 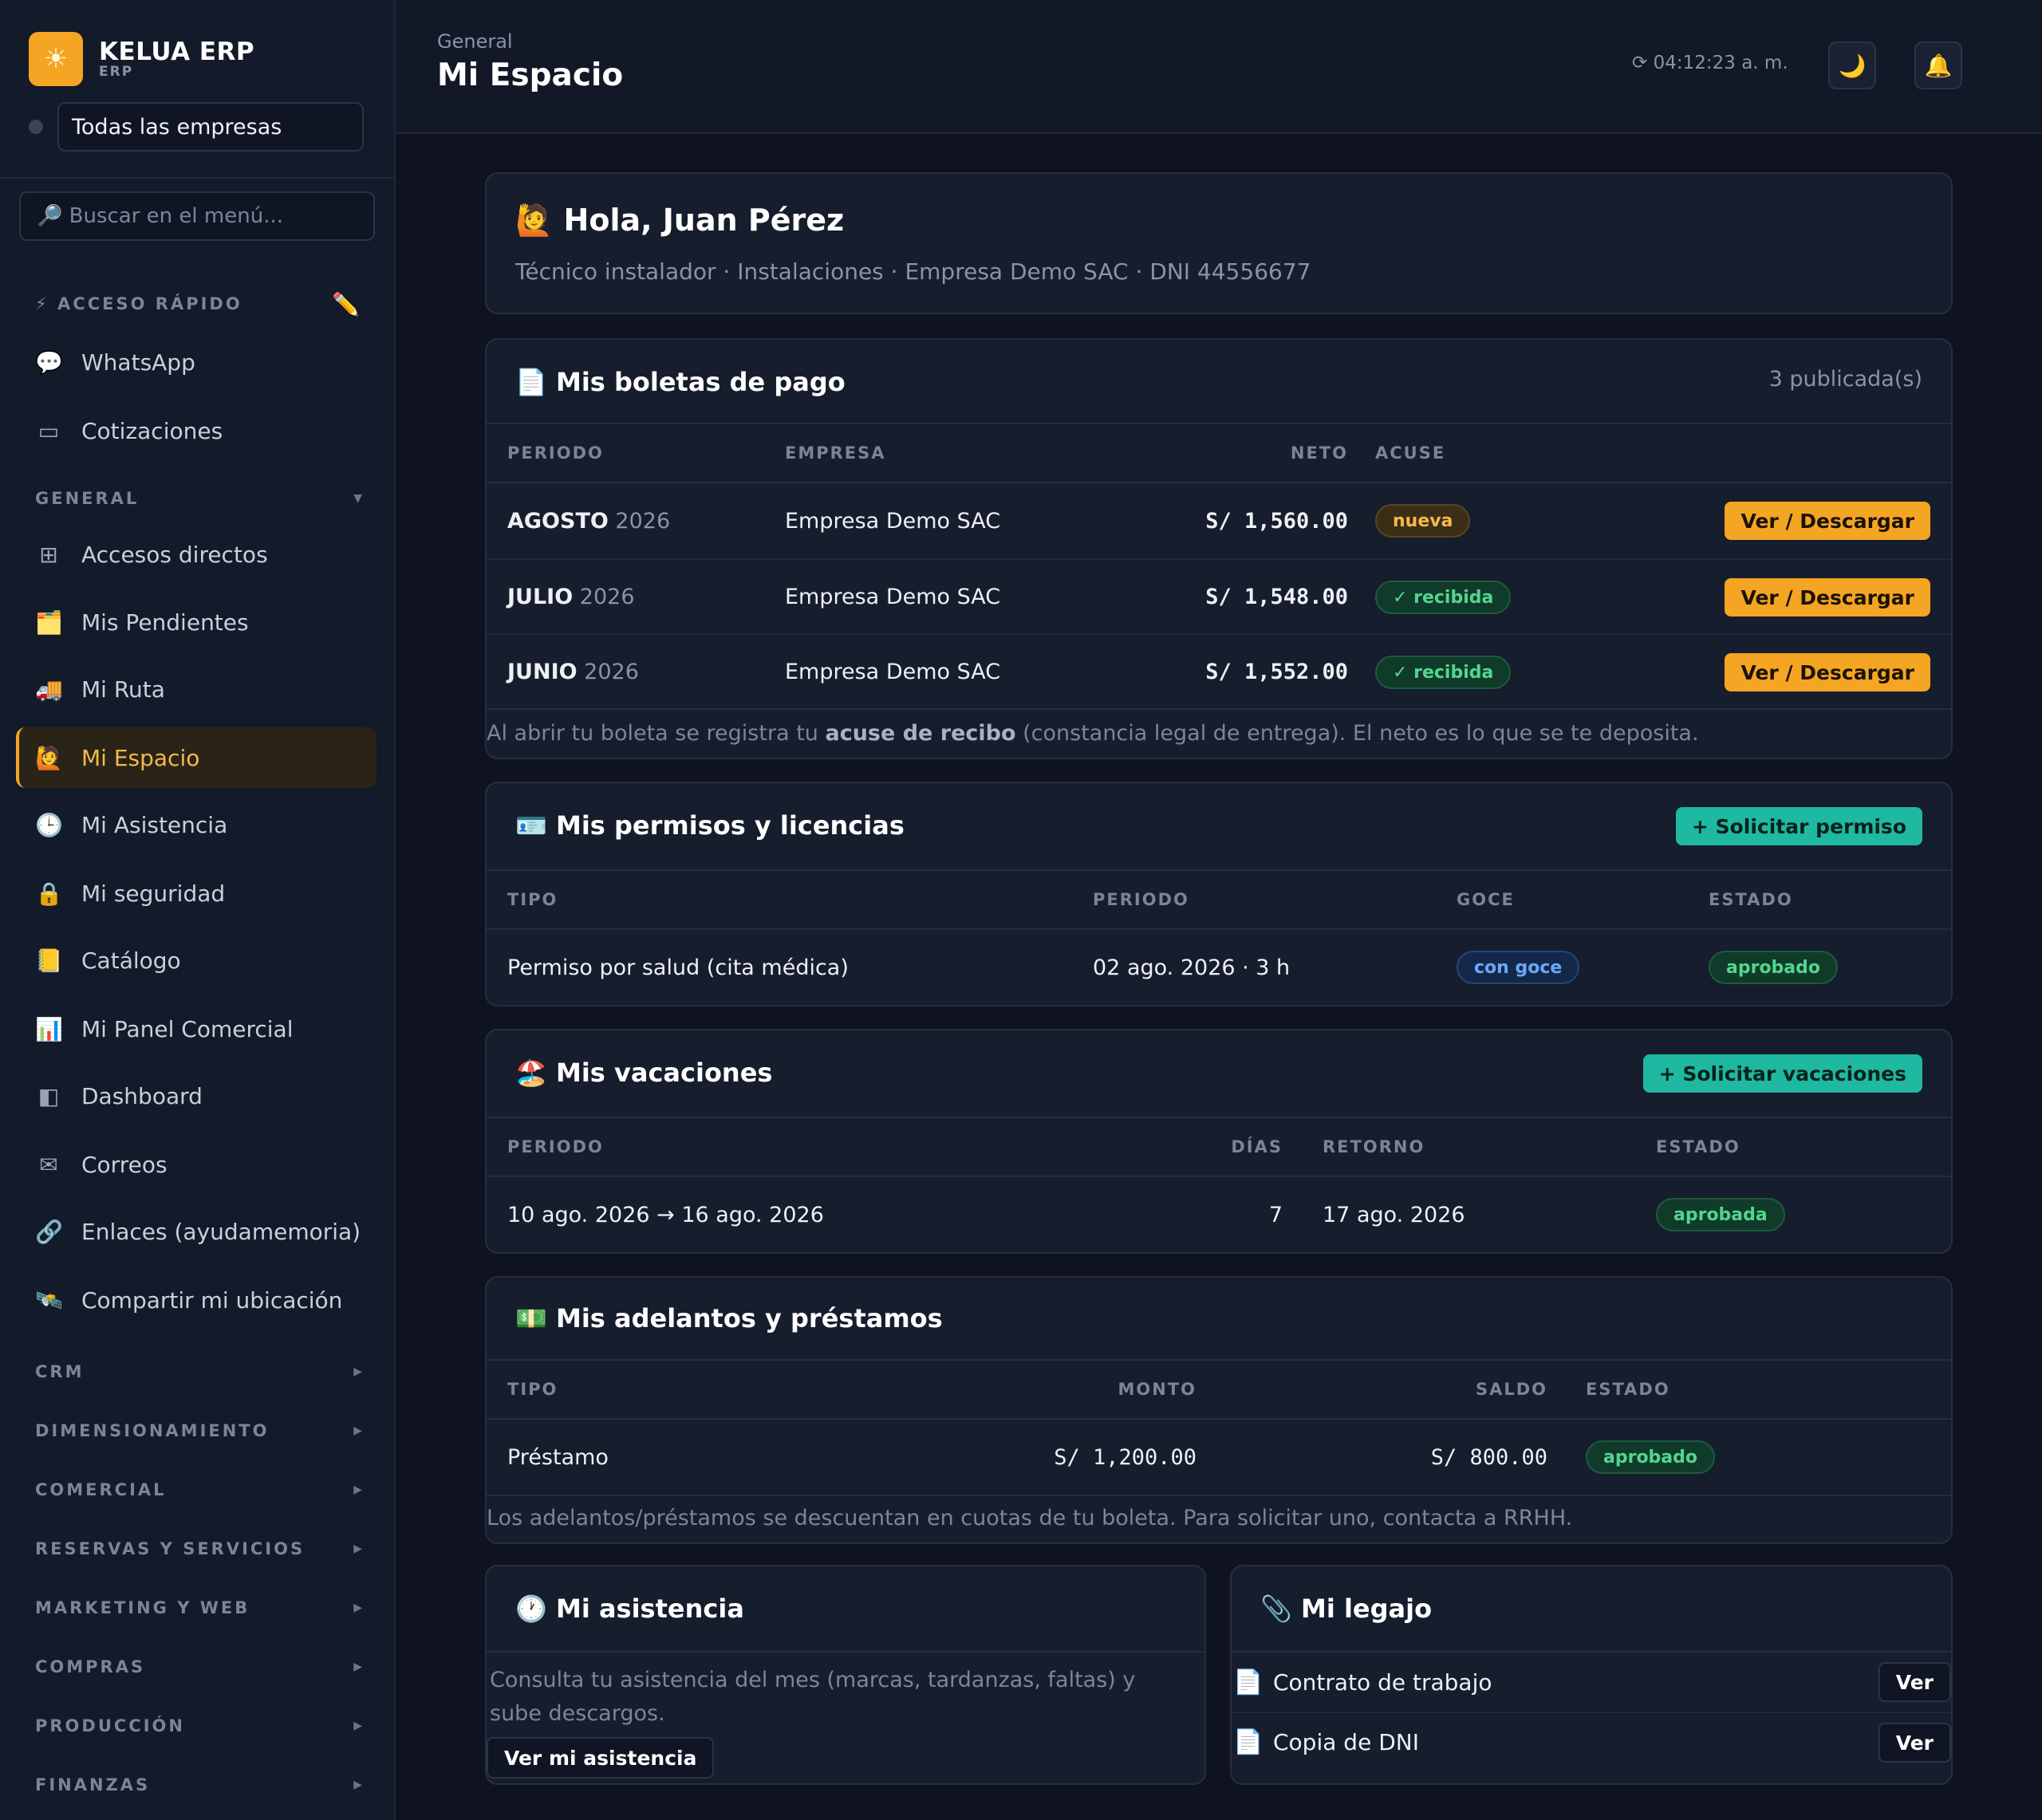 I want to click on table-row: Préstamo S/ 1,200.00 S/ 800.00 aprobado, so click(x=1219, y=1457).